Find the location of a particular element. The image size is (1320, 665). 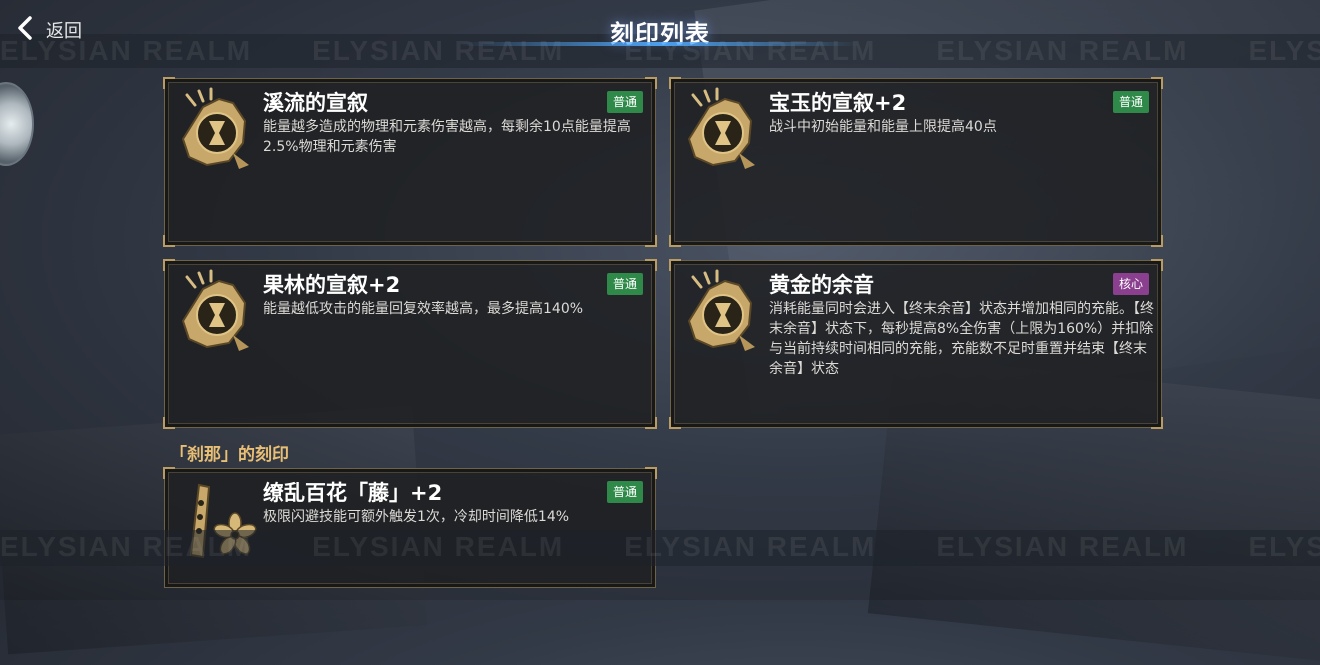

avatar is located at coordinates (17, 124).